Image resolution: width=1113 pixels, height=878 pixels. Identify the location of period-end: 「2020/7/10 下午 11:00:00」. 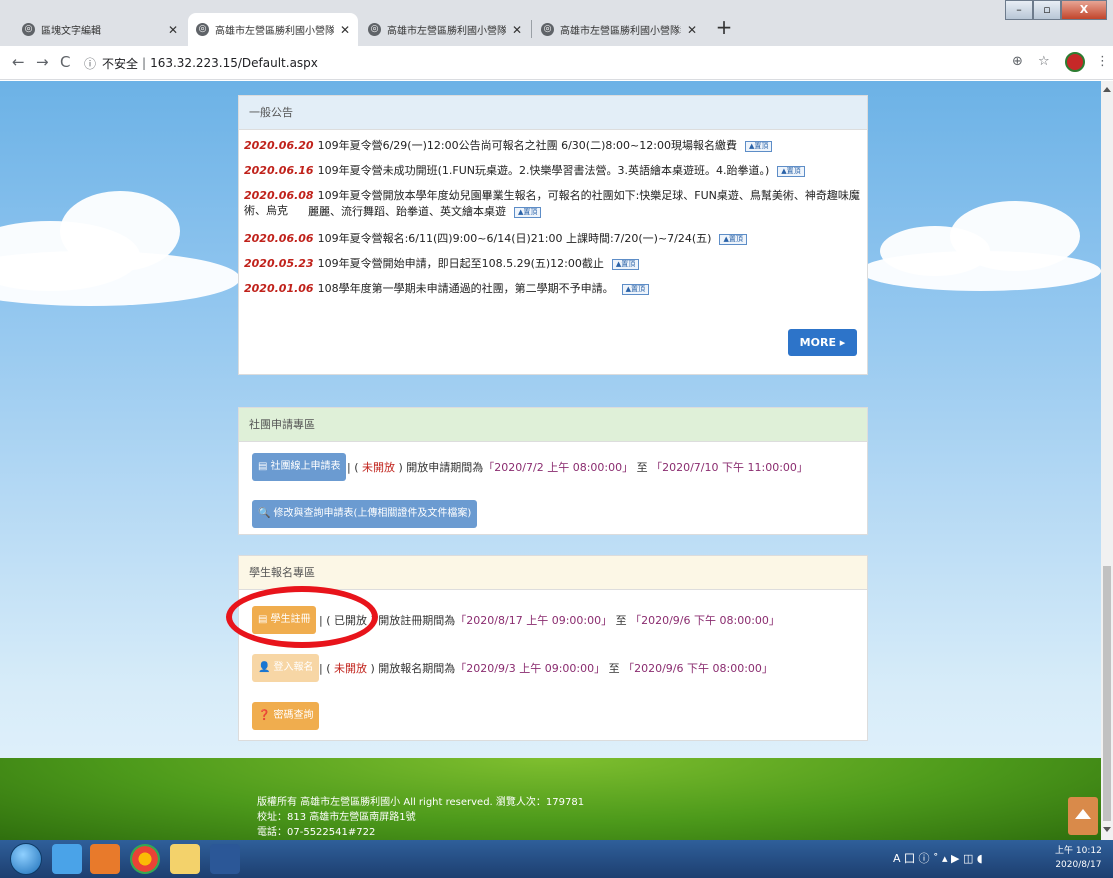
(729, 467).